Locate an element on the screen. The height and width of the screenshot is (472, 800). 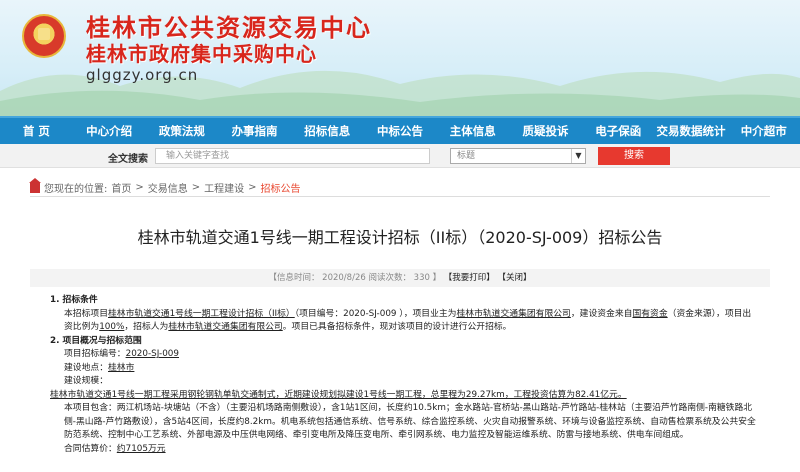
text: （项目编号：2020-SJ-009 ），项目业主为 is located at coordinates (375, 313).